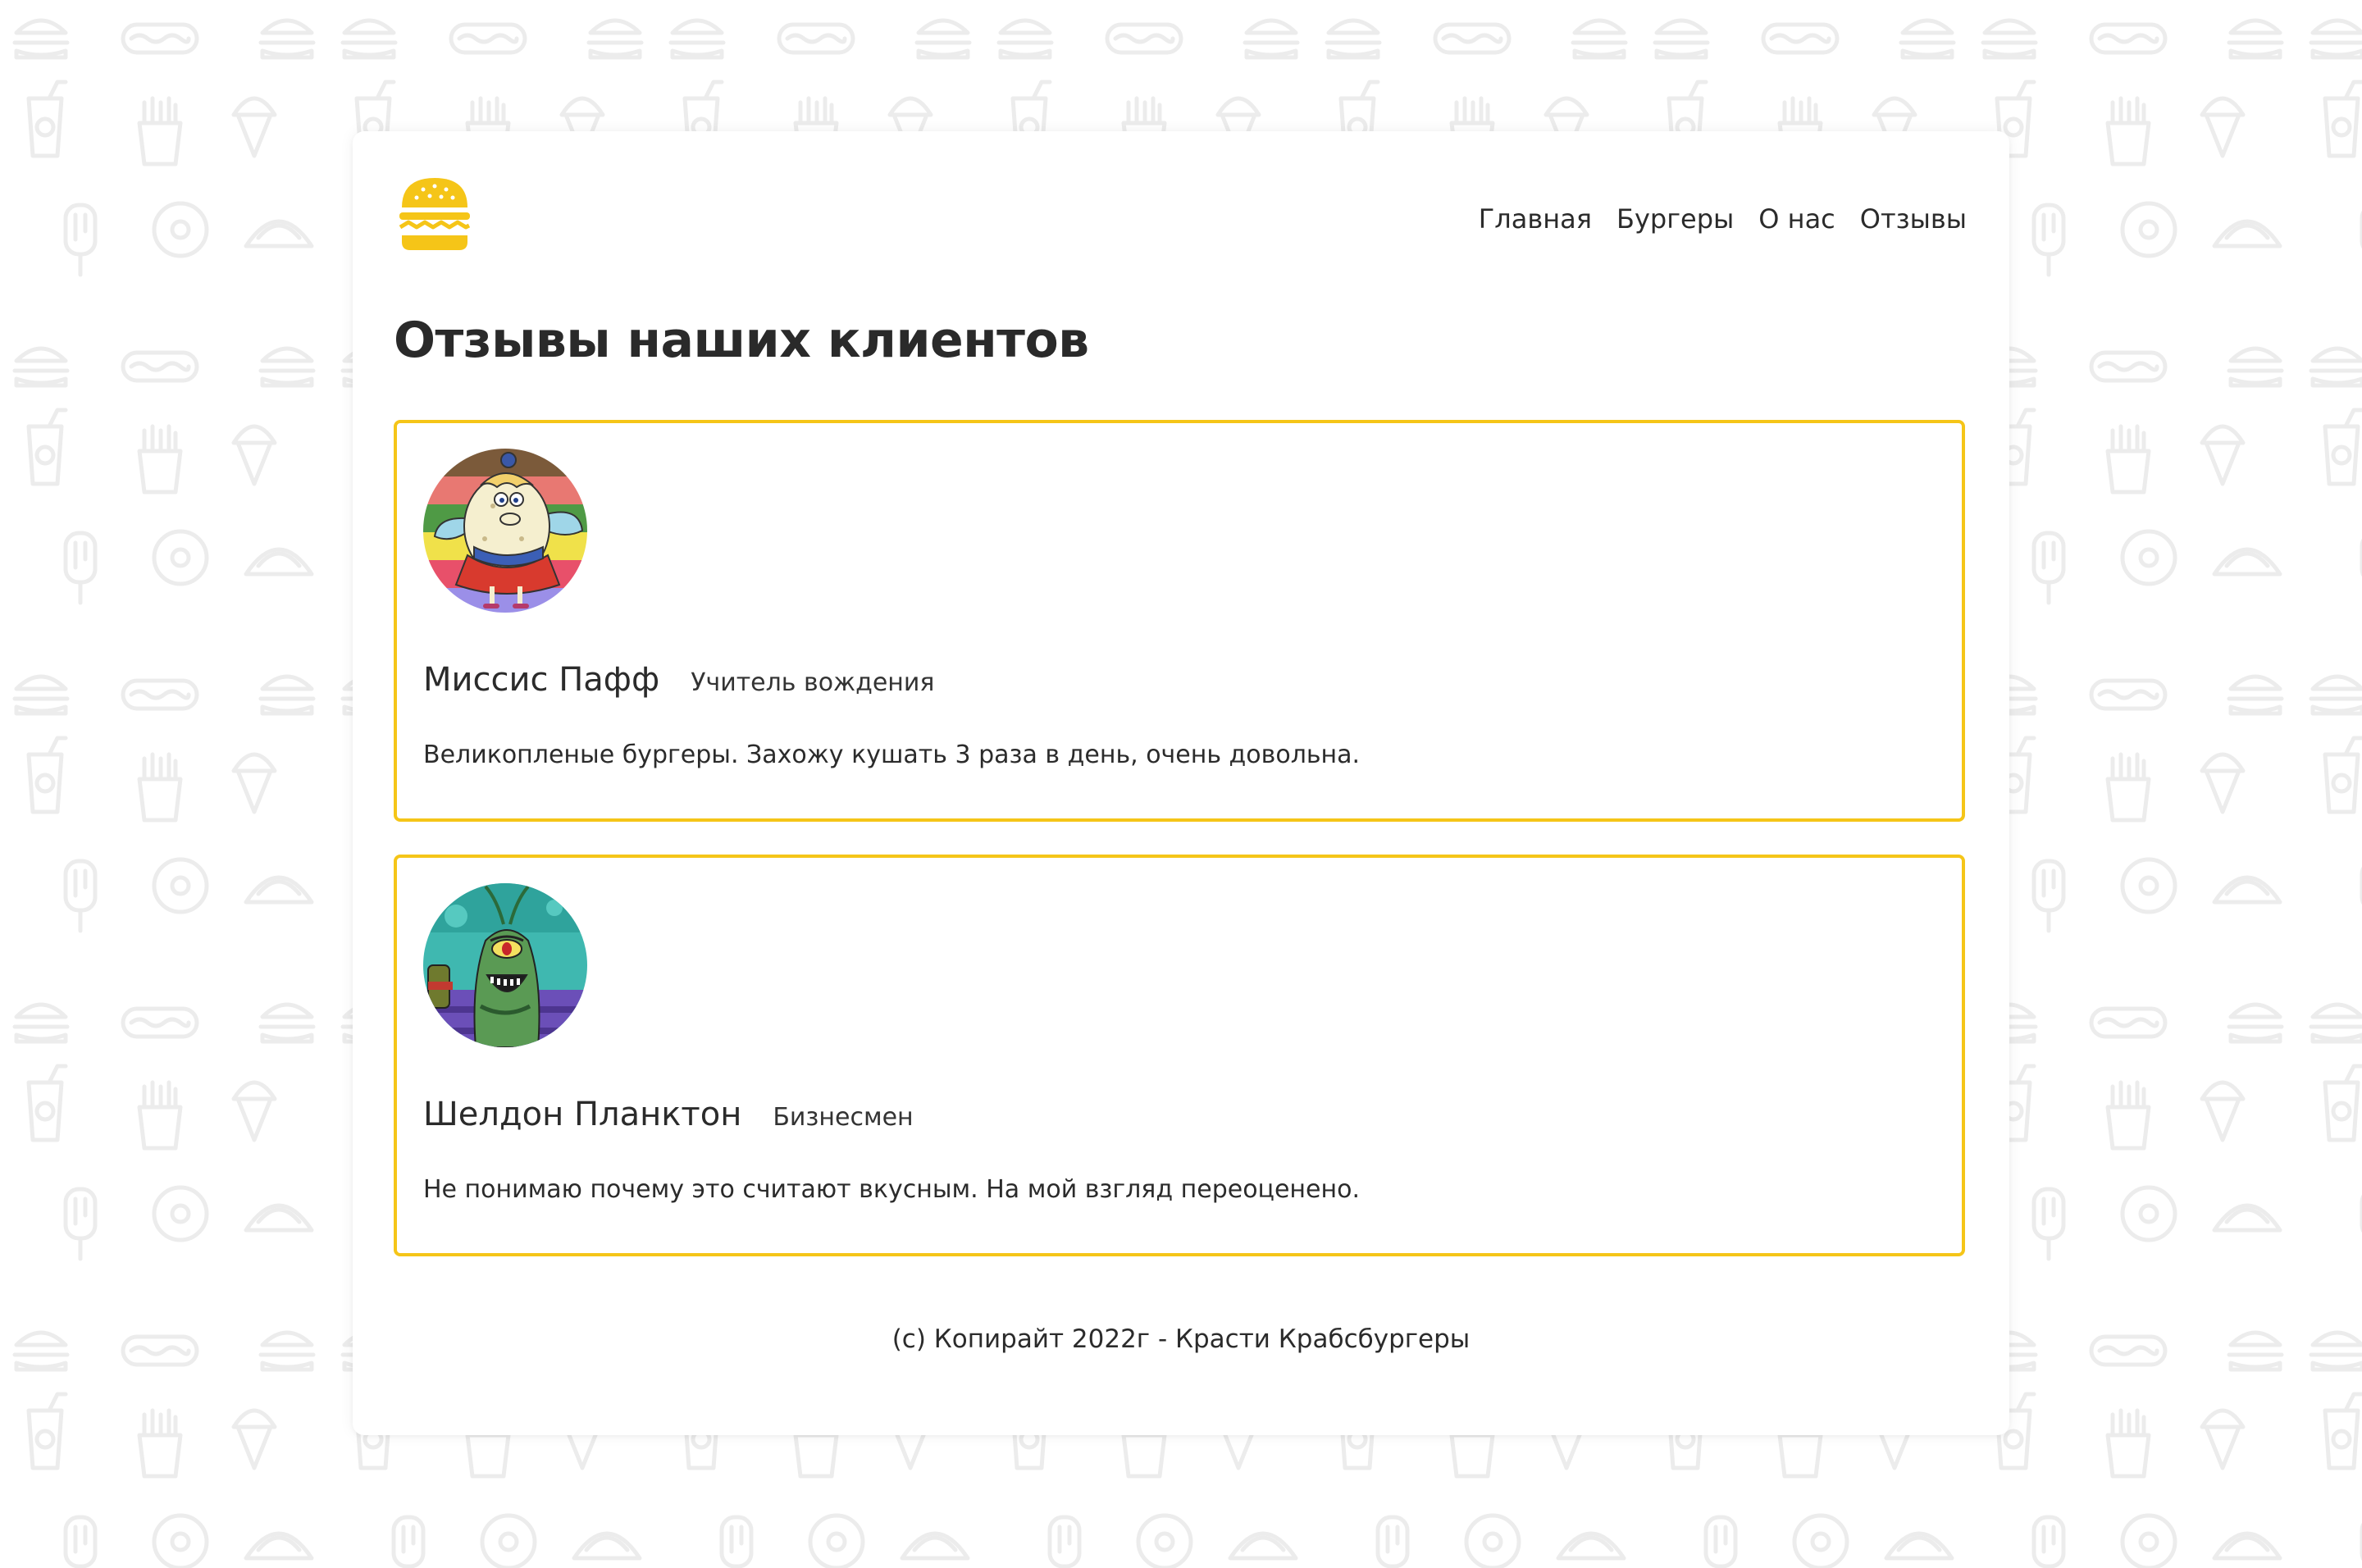  What do you see at coordinates (434, 214) in the screenshot?
I see `burger-icon` at bounding box center [434, 214].